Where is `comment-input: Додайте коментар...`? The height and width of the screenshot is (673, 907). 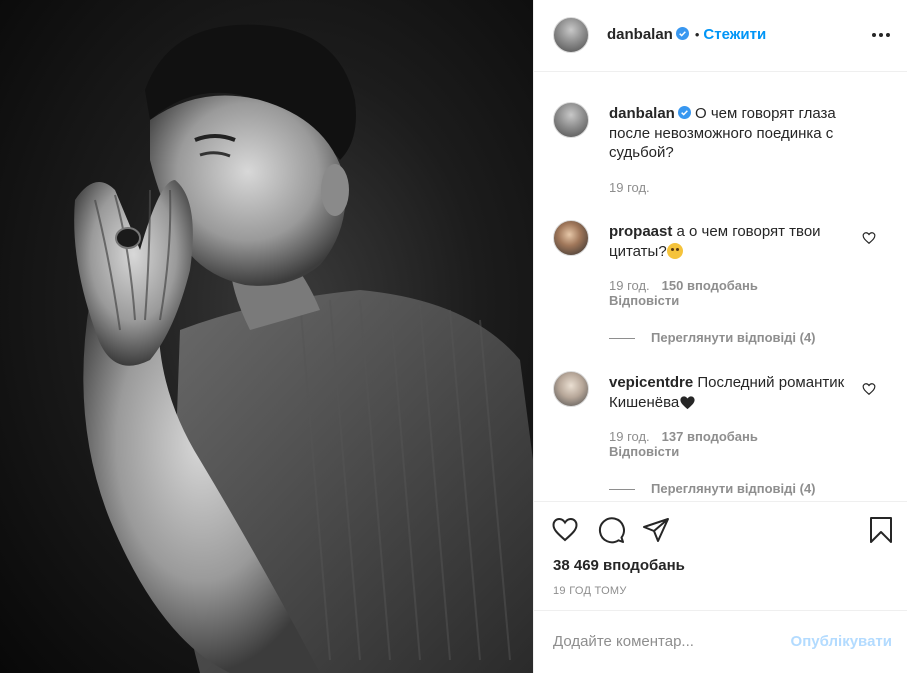
comment-input: Додайте коментар... is located at coordinates (623, 641).